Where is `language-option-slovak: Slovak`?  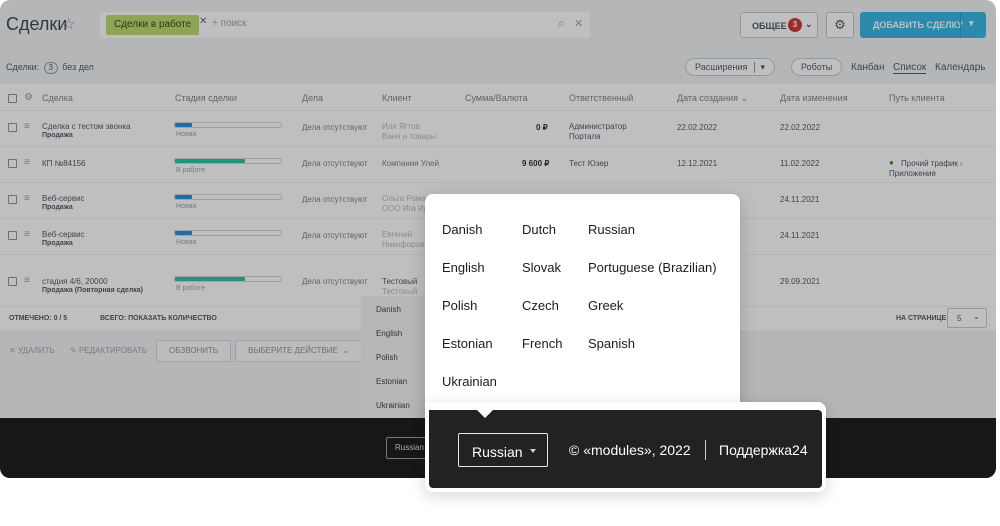
language-option-slovak: Slovak is located at coordinates (541, 267).